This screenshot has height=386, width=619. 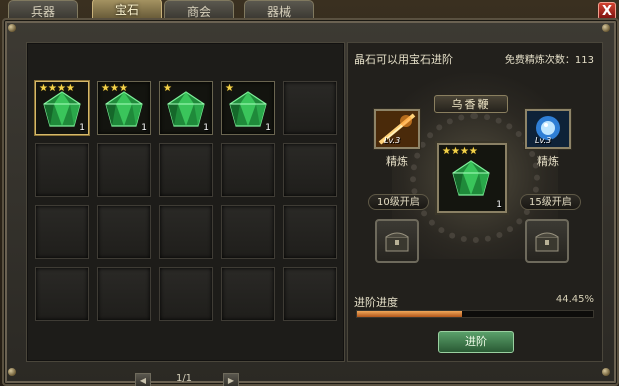 What do you see at coordinates (548, 161) in the screenshot?
I see `right-refine-label: 精炼` at bounding box center [548, 161].